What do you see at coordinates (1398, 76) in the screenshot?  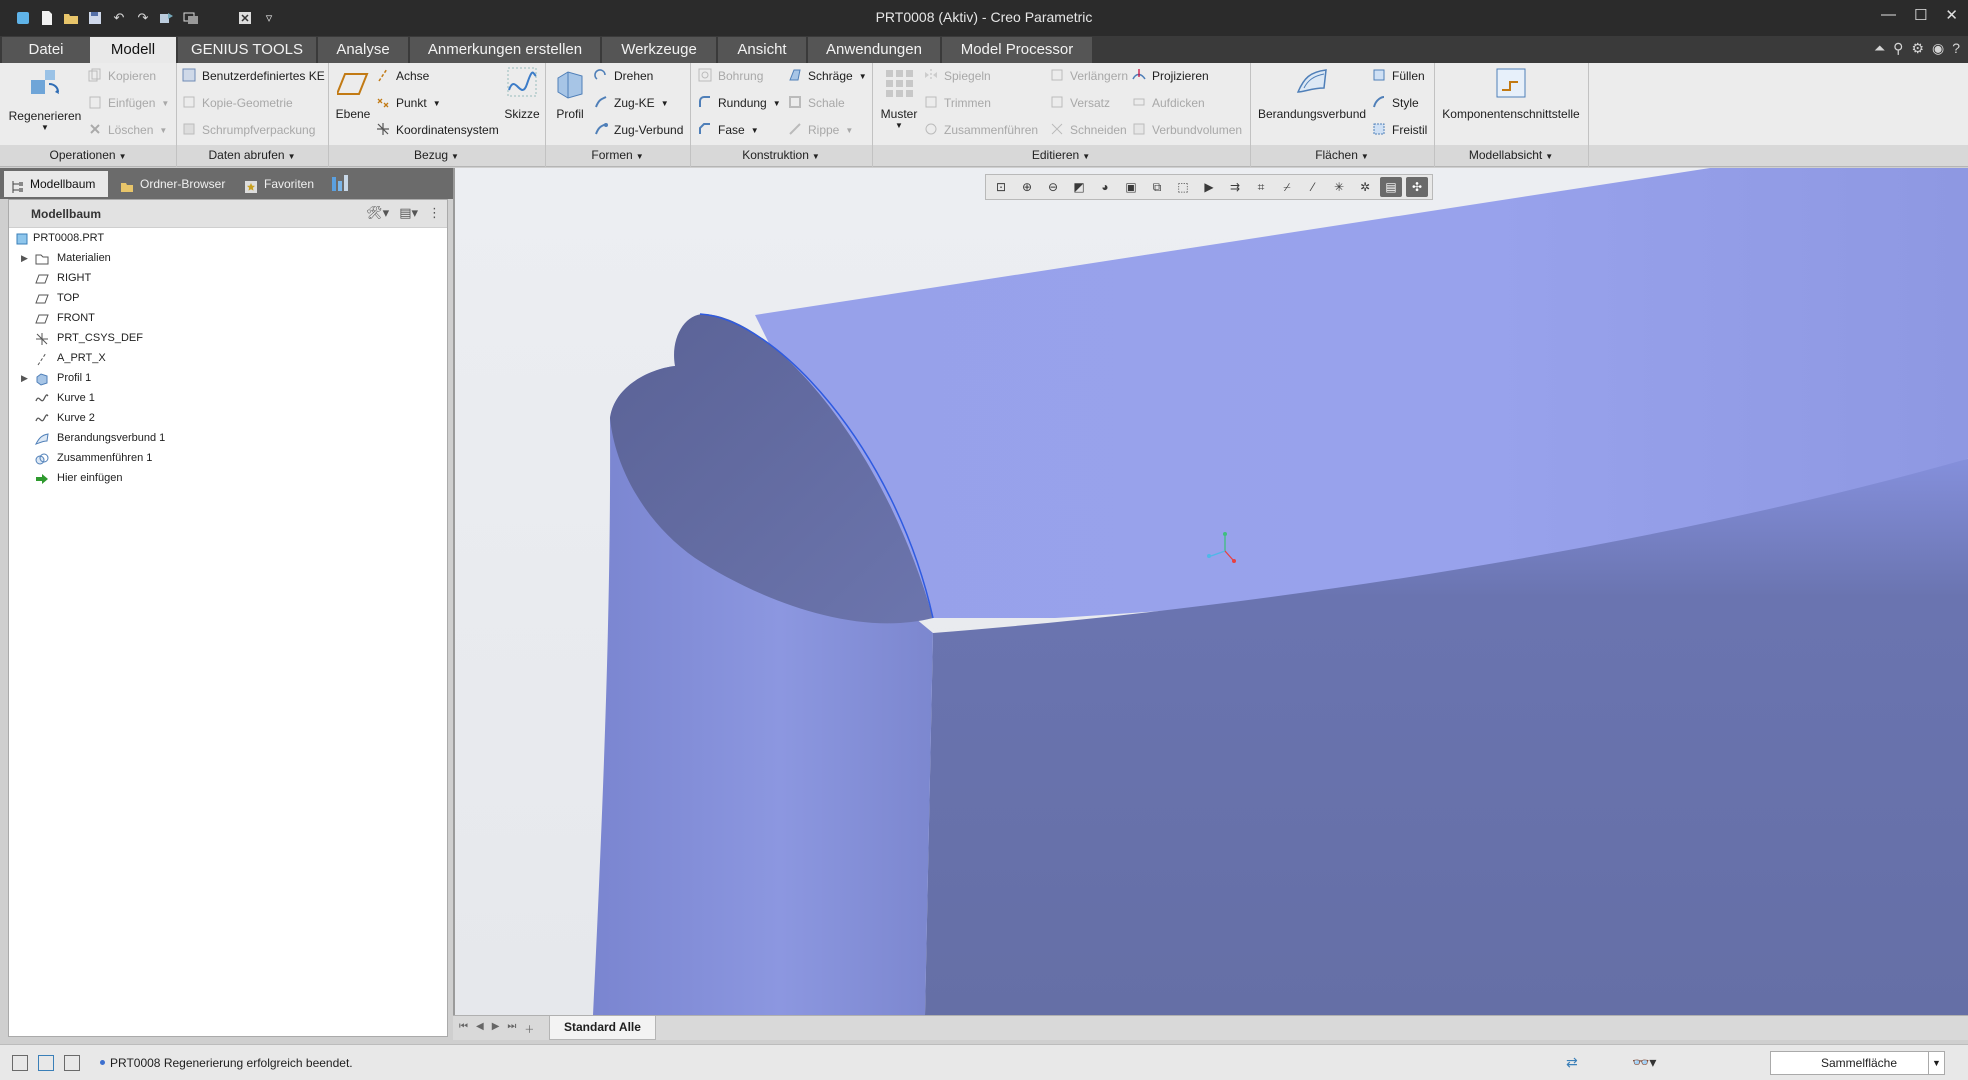 I see `fuellen-button: Füllen` at bounding box center [1398, 76].